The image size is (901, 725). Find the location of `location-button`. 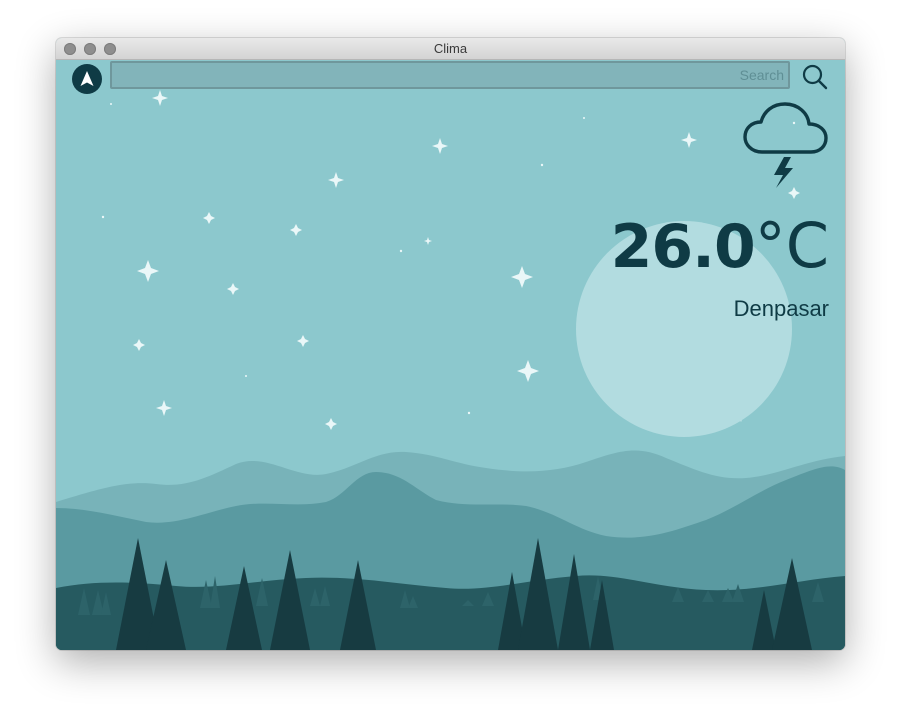

location-button is located at coordinates (87, 79).